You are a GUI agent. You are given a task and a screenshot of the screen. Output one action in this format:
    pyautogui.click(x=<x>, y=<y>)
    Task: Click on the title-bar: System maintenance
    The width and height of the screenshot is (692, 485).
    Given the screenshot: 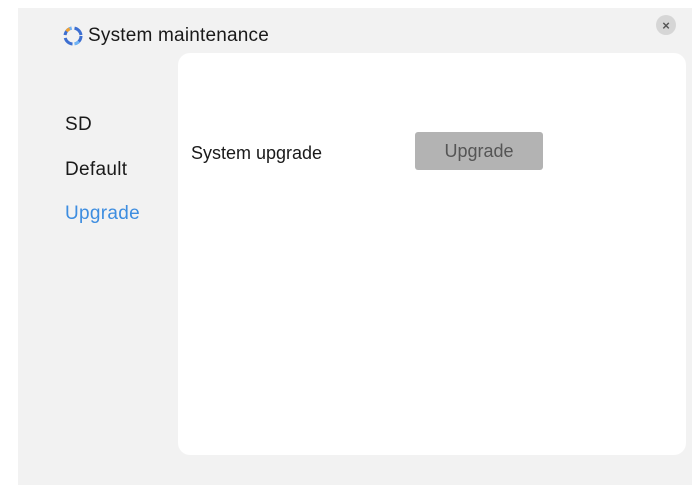 What is the action you would take?
    pyautogui.click(x=165, y=36)
    